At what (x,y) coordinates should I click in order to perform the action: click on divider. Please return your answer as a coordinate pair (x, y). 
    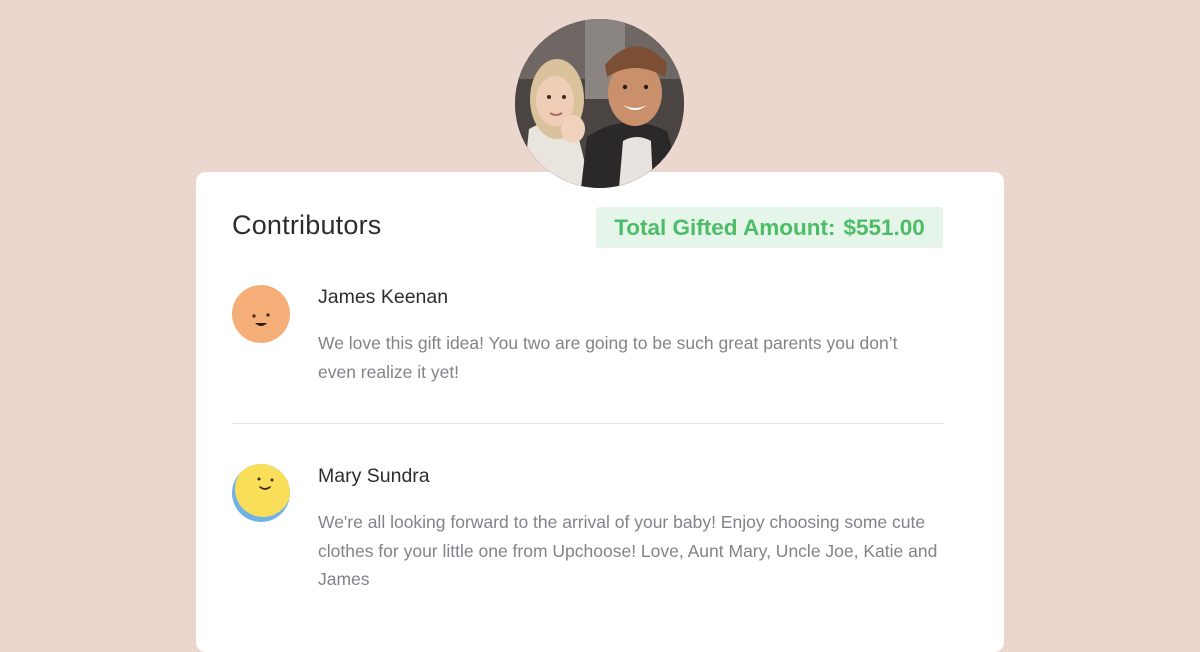
    Looking at the image, I should click on (587, 423).